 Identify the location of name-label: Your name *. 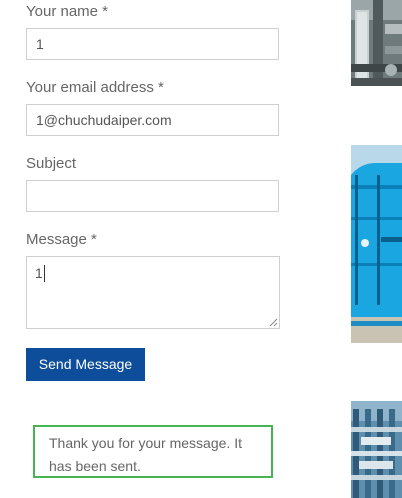
(67, 11).